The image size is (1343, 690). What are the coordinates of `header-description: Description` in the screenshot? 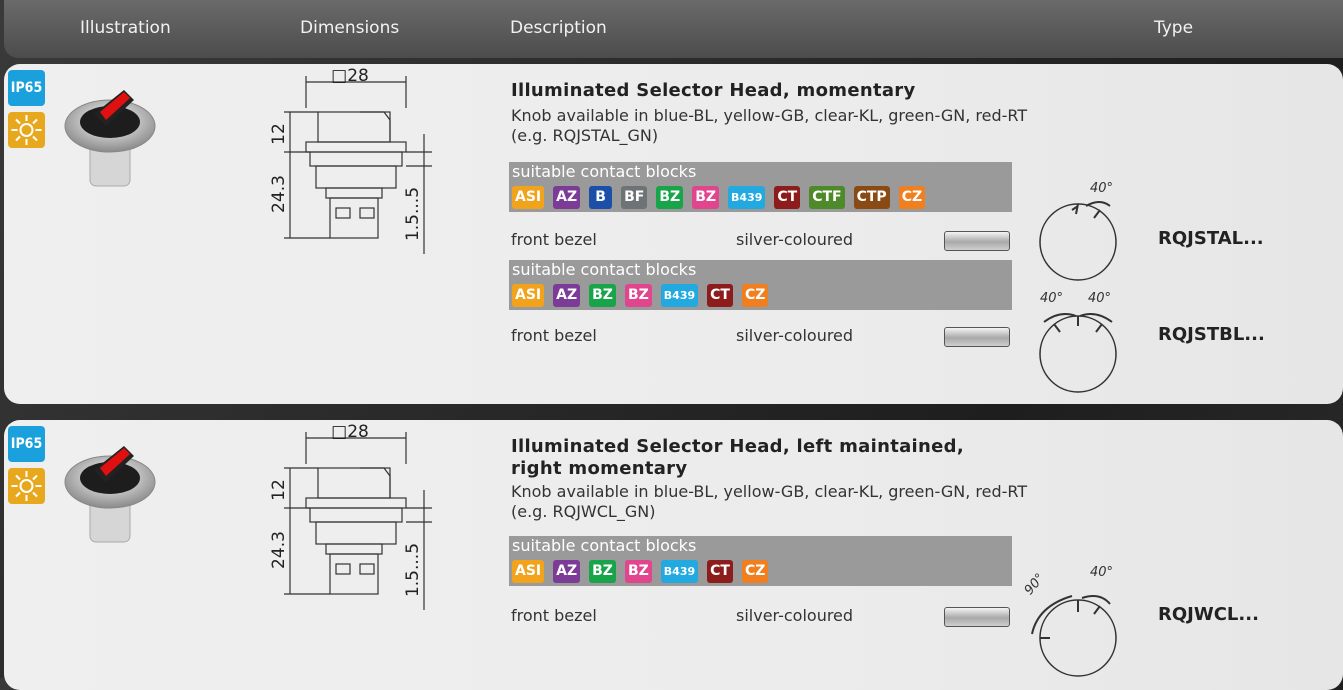 It's located at (558, 28).